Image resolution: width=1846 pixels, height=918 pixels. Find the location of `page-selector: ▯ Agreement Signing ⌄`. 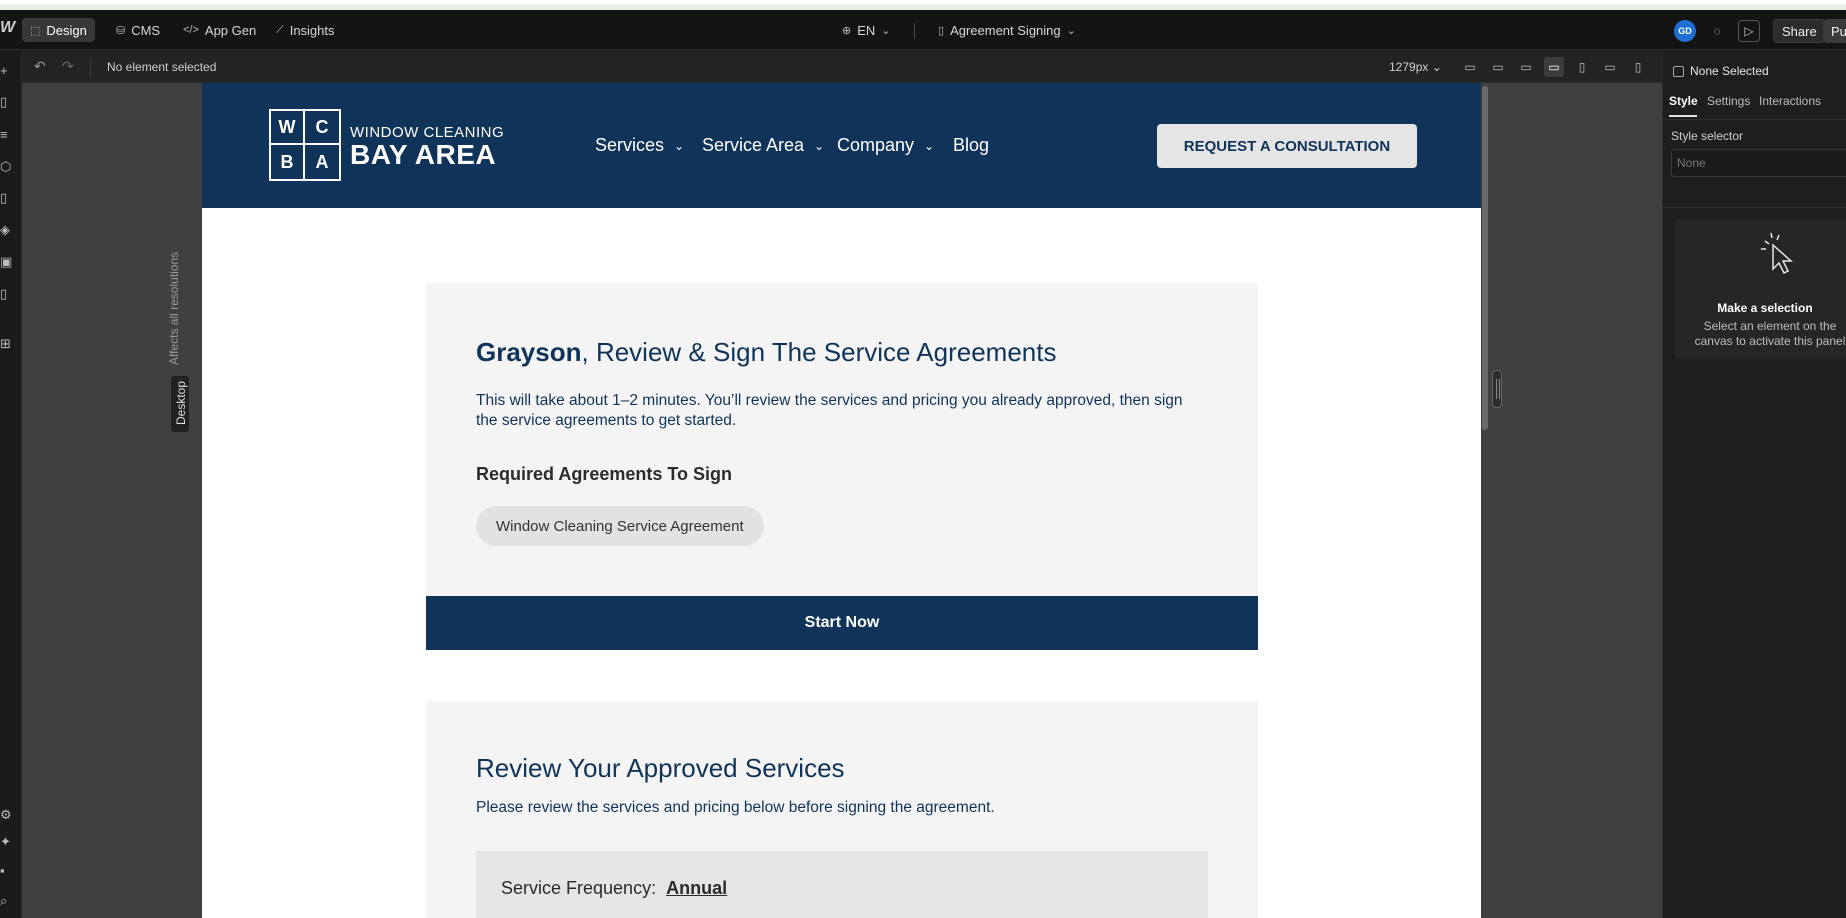

page-selector: ▯ Agreement Signing ⌄ is located at coordinates (1007, 30).